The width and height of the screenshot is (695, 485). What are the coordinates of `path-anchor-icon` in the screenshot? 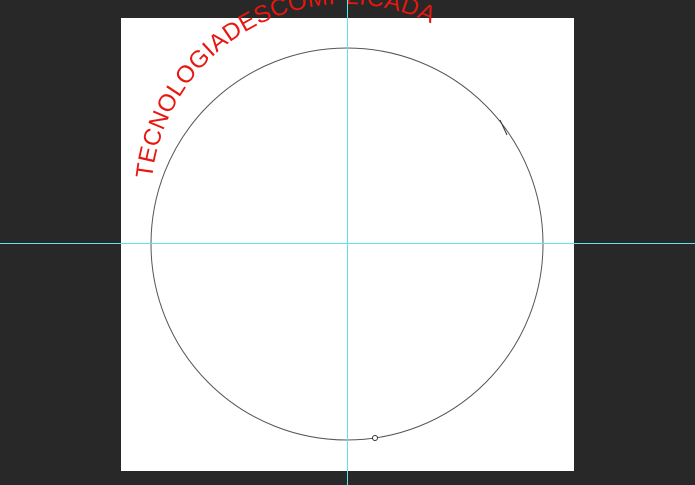 It's located at (375, 438).